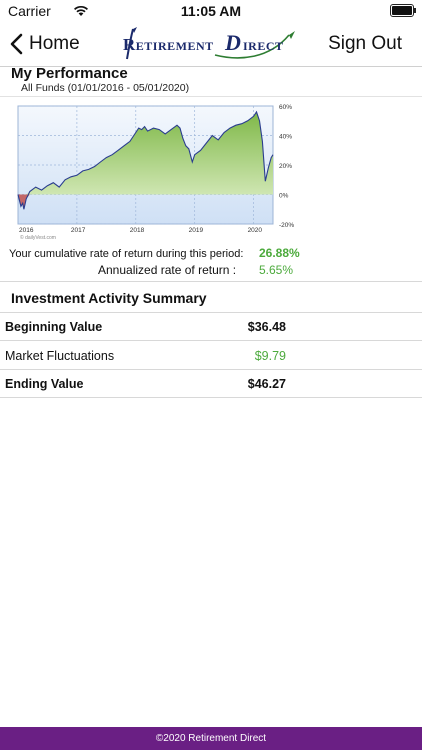 The height and width of the screenshot is (750, 422). Describe the element at coordinates (137, 230) in the screenshot. I see `x-tick-label: 2018` at that location.